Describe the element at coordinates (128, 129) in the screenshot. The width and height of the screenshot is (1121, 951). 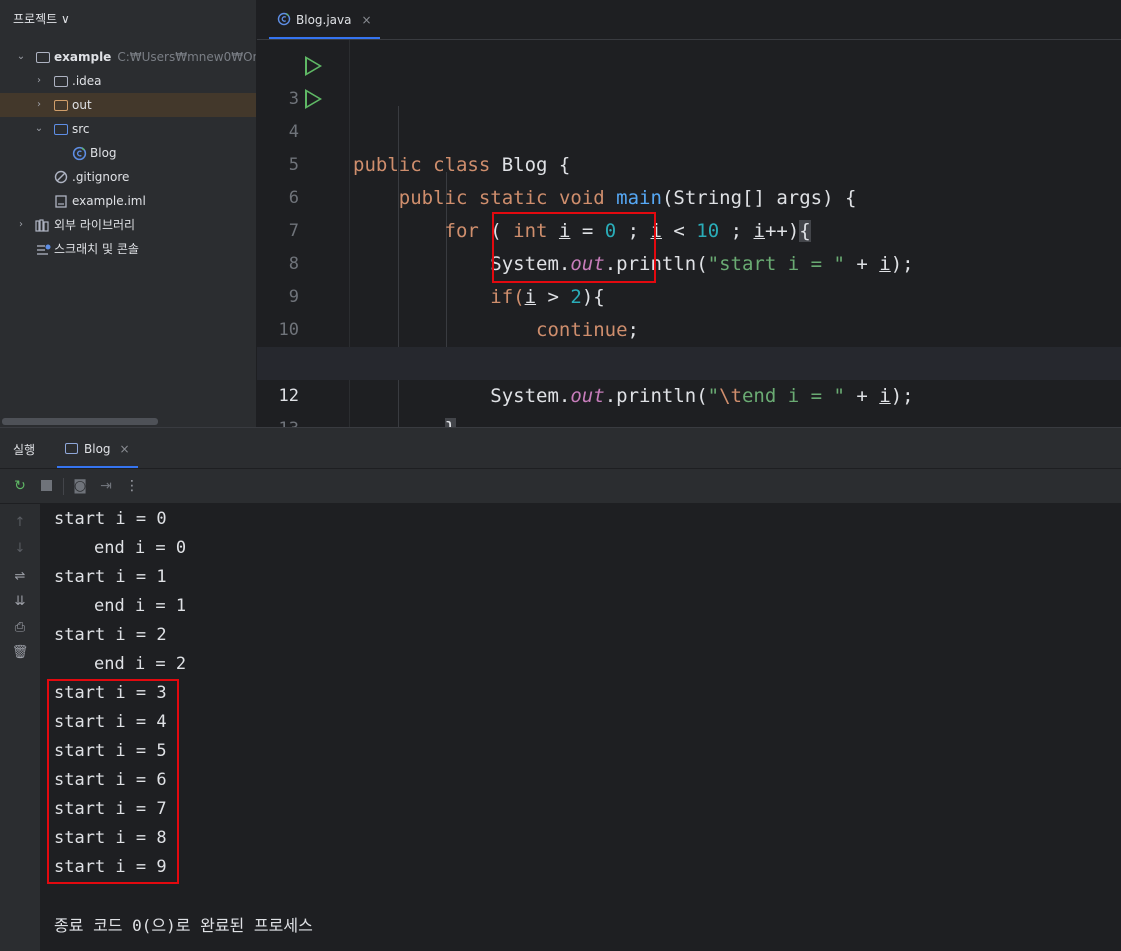
I see `tree-item-src: ⌄ src` at that location.